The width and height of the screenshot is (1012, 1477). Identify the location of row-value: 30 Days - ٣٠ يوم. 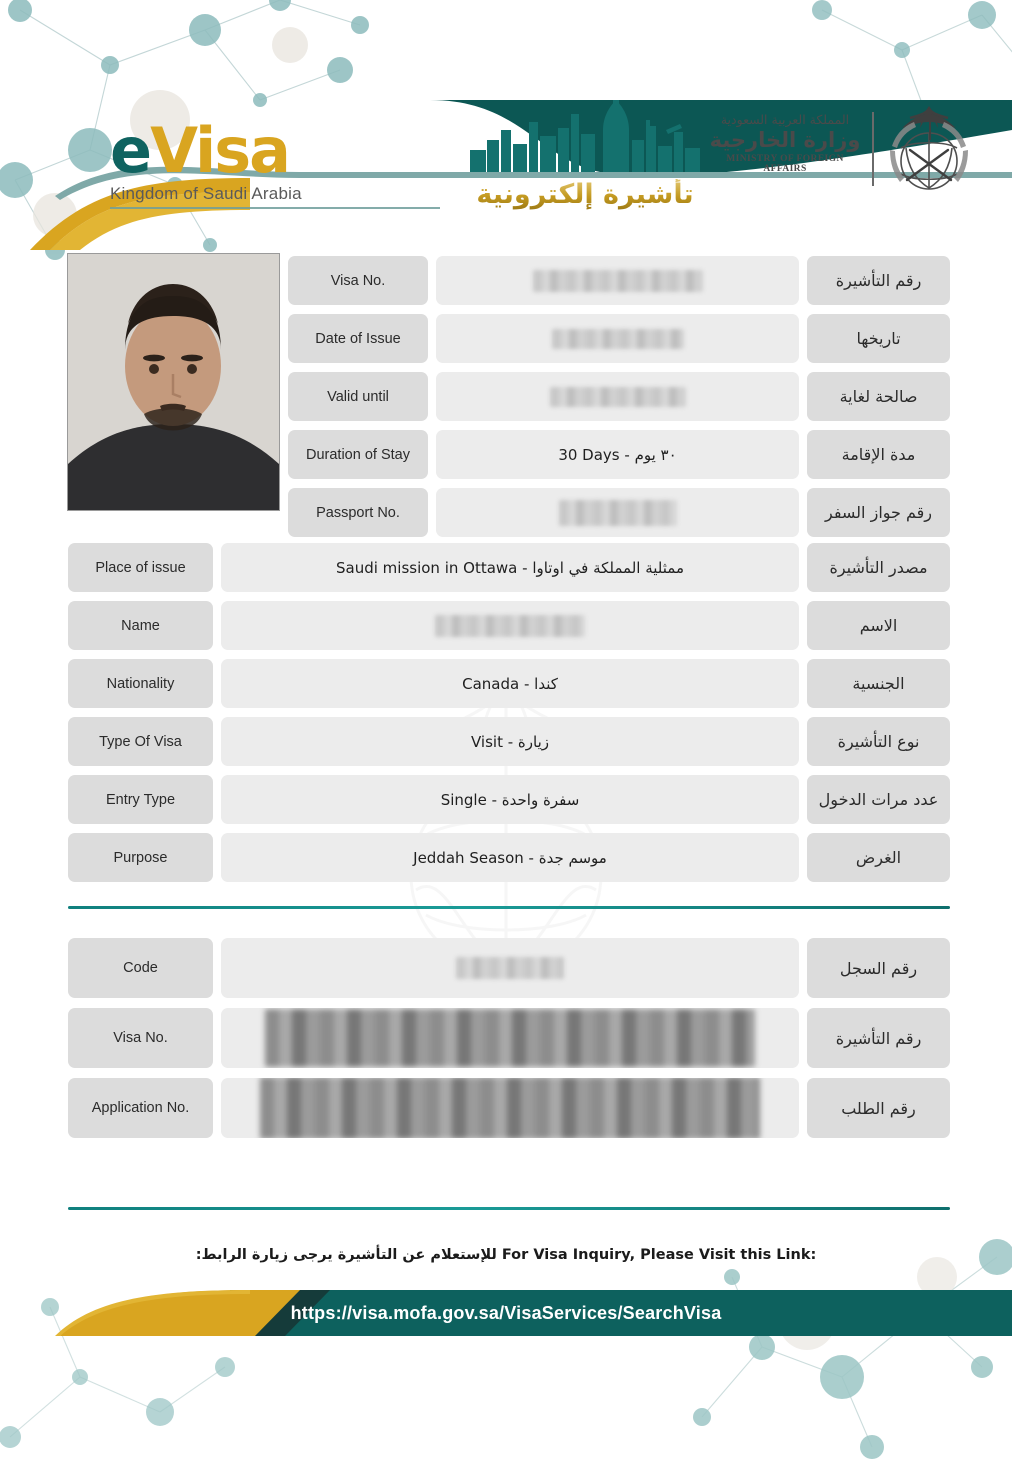
(617, 454).